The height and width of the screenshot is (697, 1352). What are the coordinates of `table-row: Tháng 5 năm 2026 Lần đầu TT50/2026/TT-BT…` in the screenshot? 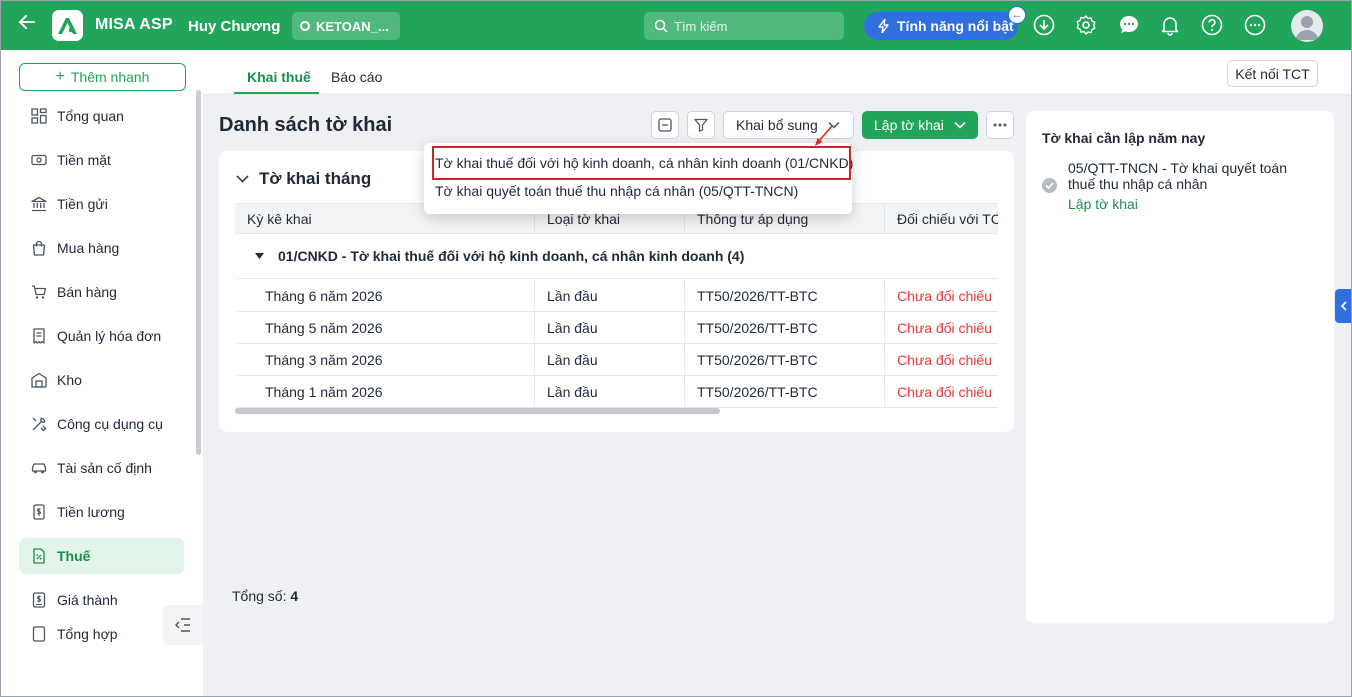 It's located at (616, 328).